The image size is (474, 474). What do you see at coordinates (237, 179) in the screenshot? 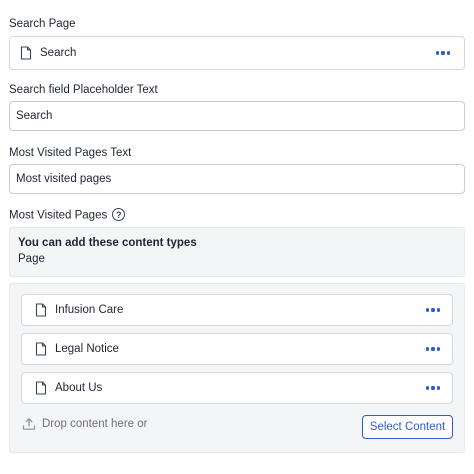
I see `most-visited-text-input: Most visited pages` at bounding box center [237, 179].